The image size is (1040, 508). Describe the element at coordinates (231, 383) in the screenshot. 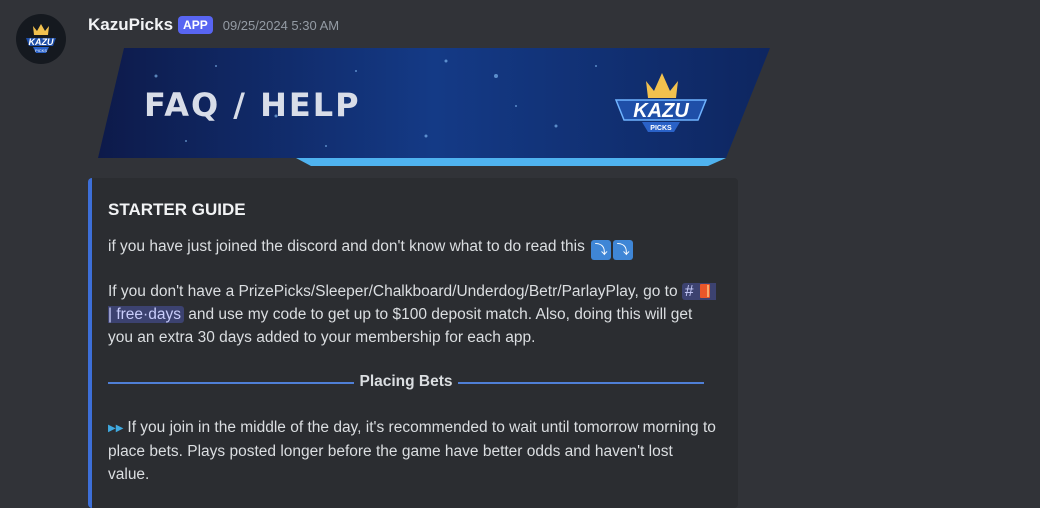

I see `divider-line-left` at that location.